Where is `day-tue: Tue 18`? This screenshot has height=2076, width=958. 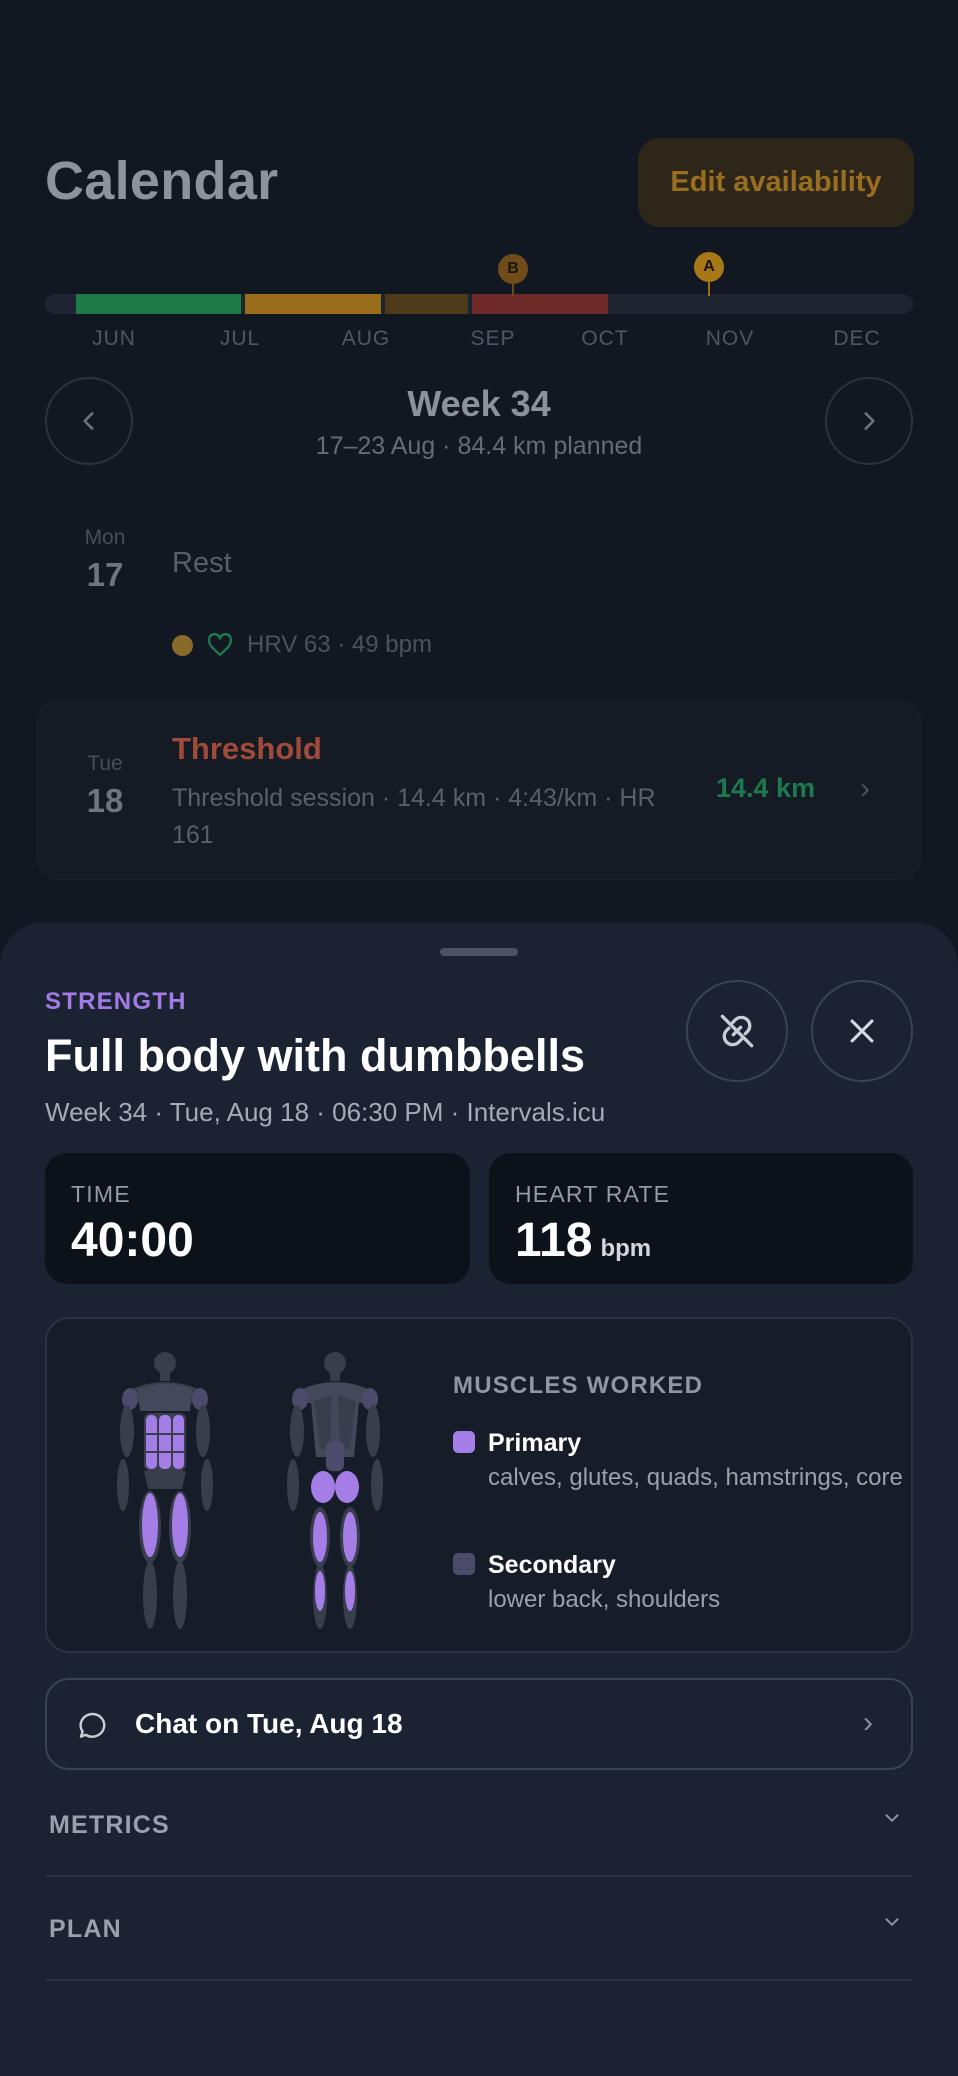 day-tue: Tue 18 is located at coordinates (105, 786).